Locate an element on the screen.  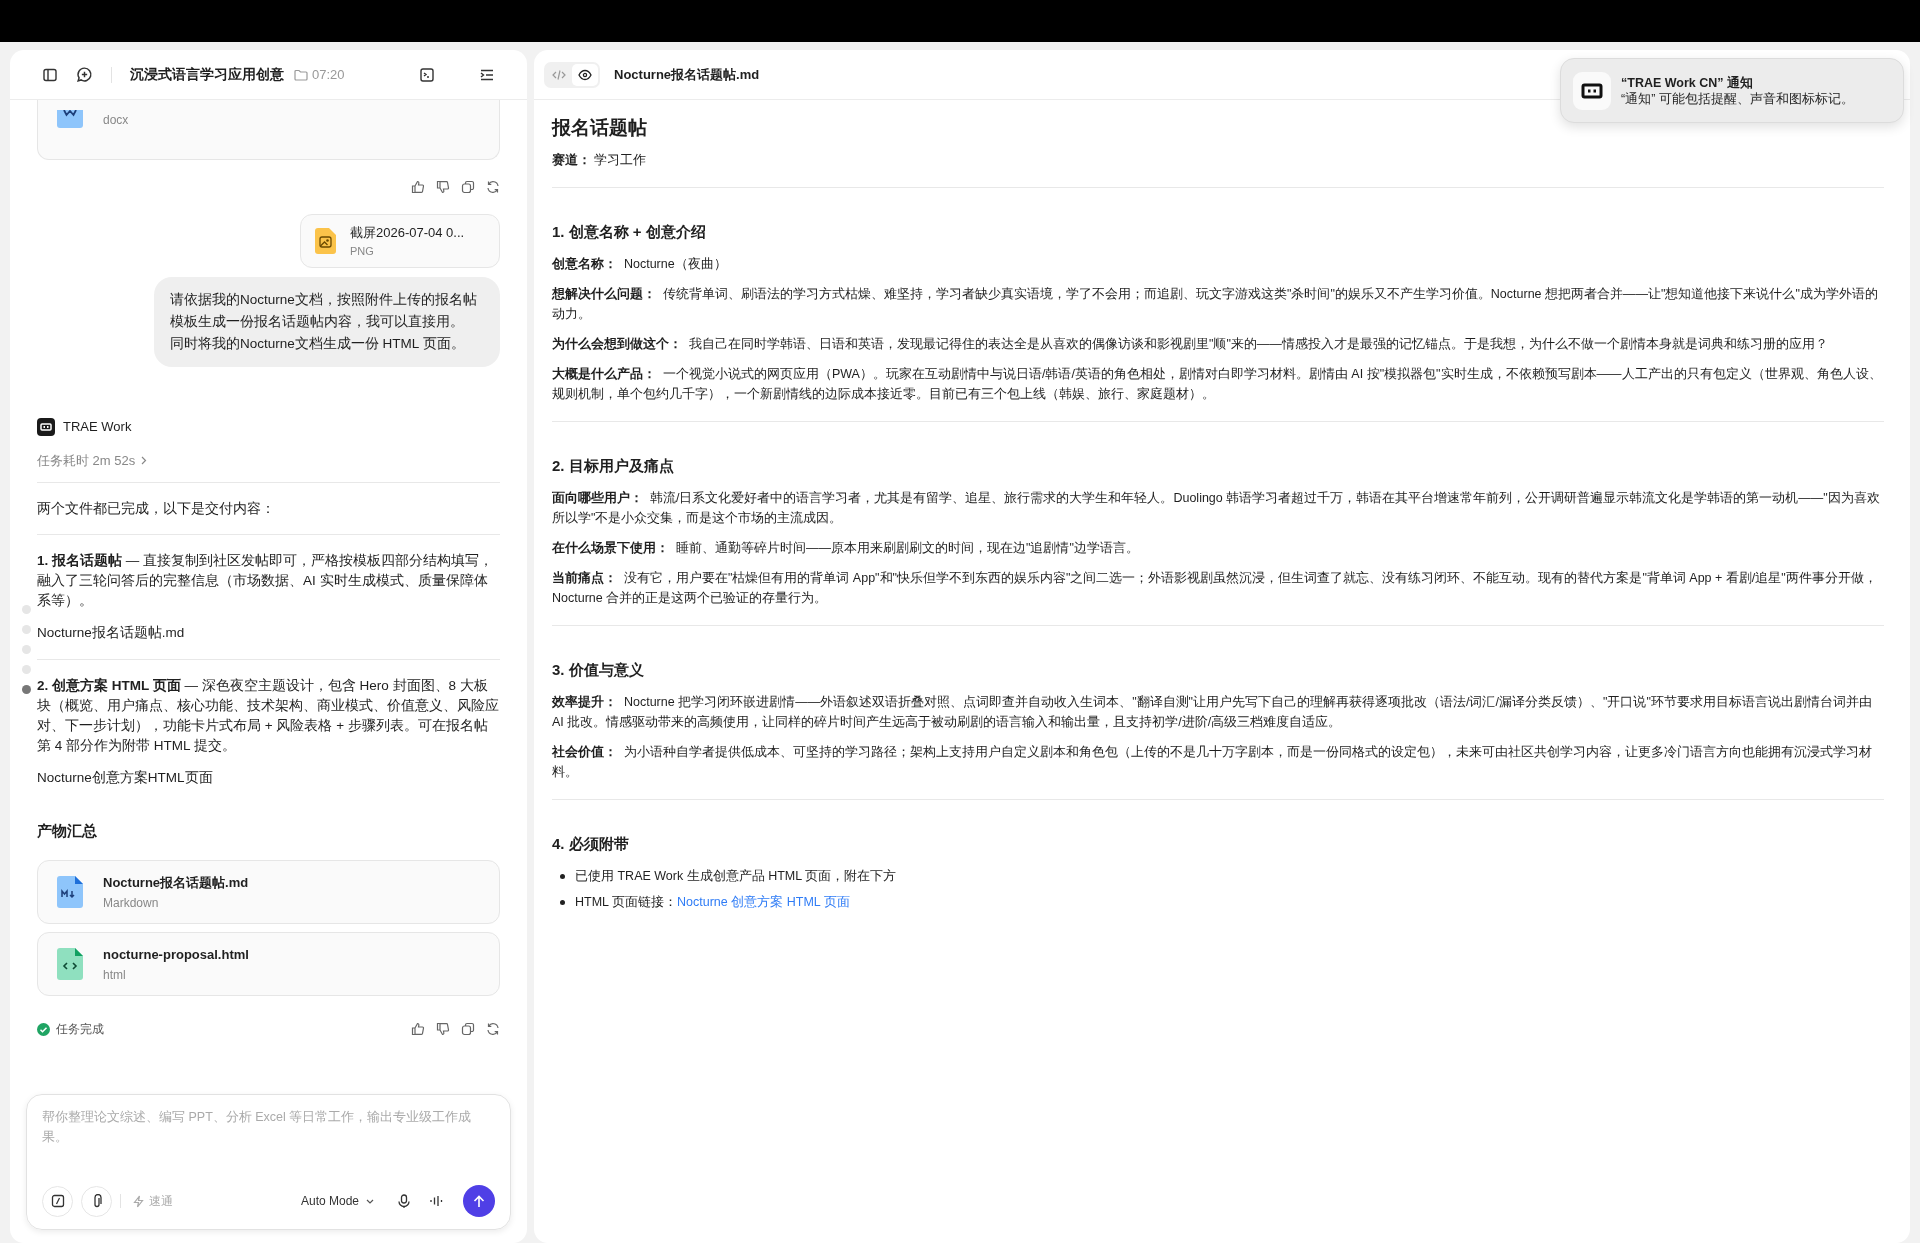
summary-heading: 产物汇总 is located at coordinates (67, 830).